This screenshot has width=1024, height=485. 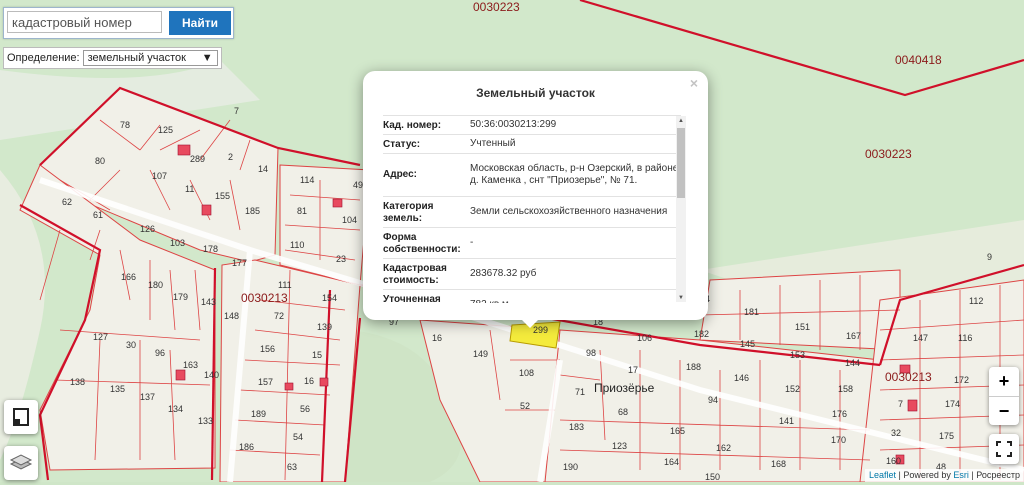 What do you see at coordinates (128, 277) in the screenshot?
I see `parcel-number: 166` at bounding box center [128, 277].